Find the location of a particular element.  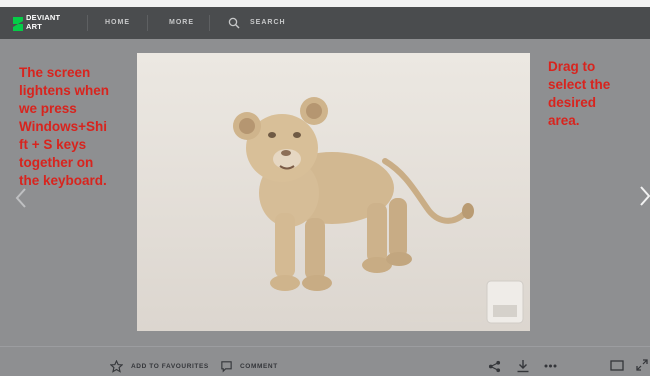

top-navigation-bar: DEVIANT ART HOME MORE SEARCH is located at coordinates (325, 23).